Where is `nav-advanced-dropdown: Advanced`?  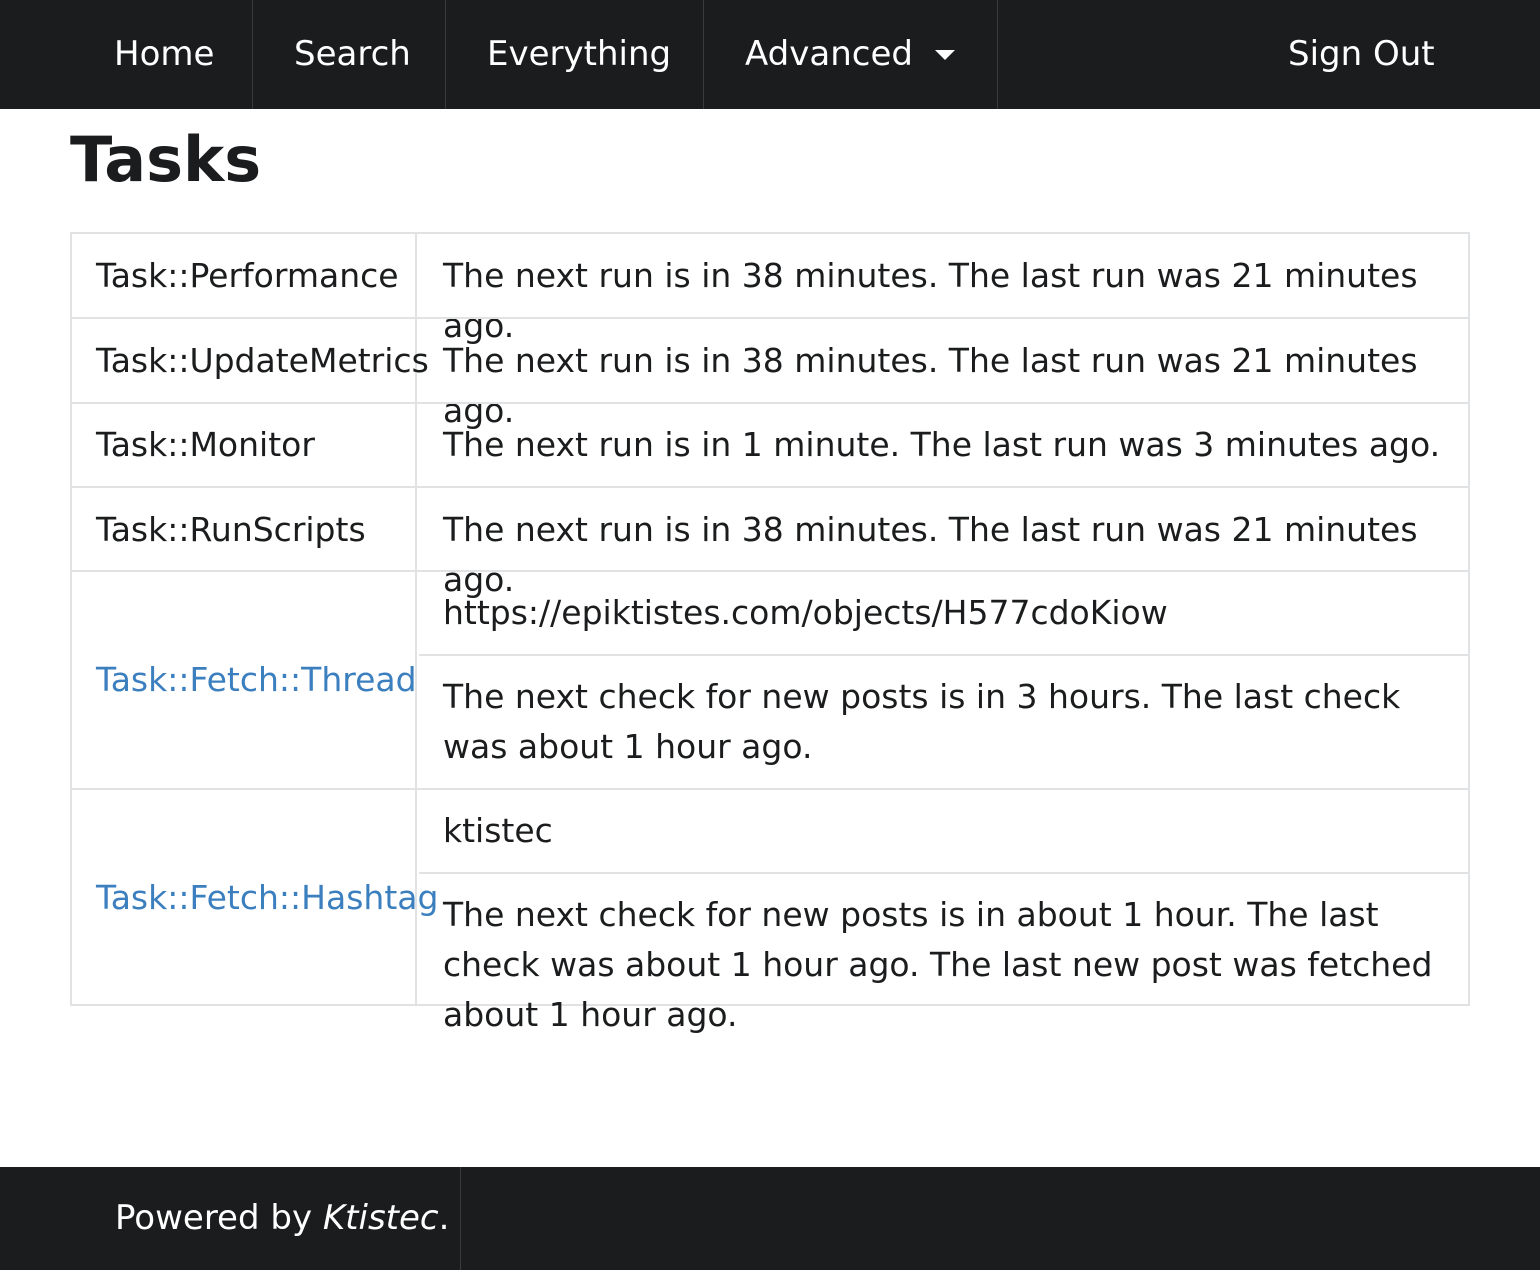 nav-advanced-dropdown: Advanced is located at coordinates (850, 54).